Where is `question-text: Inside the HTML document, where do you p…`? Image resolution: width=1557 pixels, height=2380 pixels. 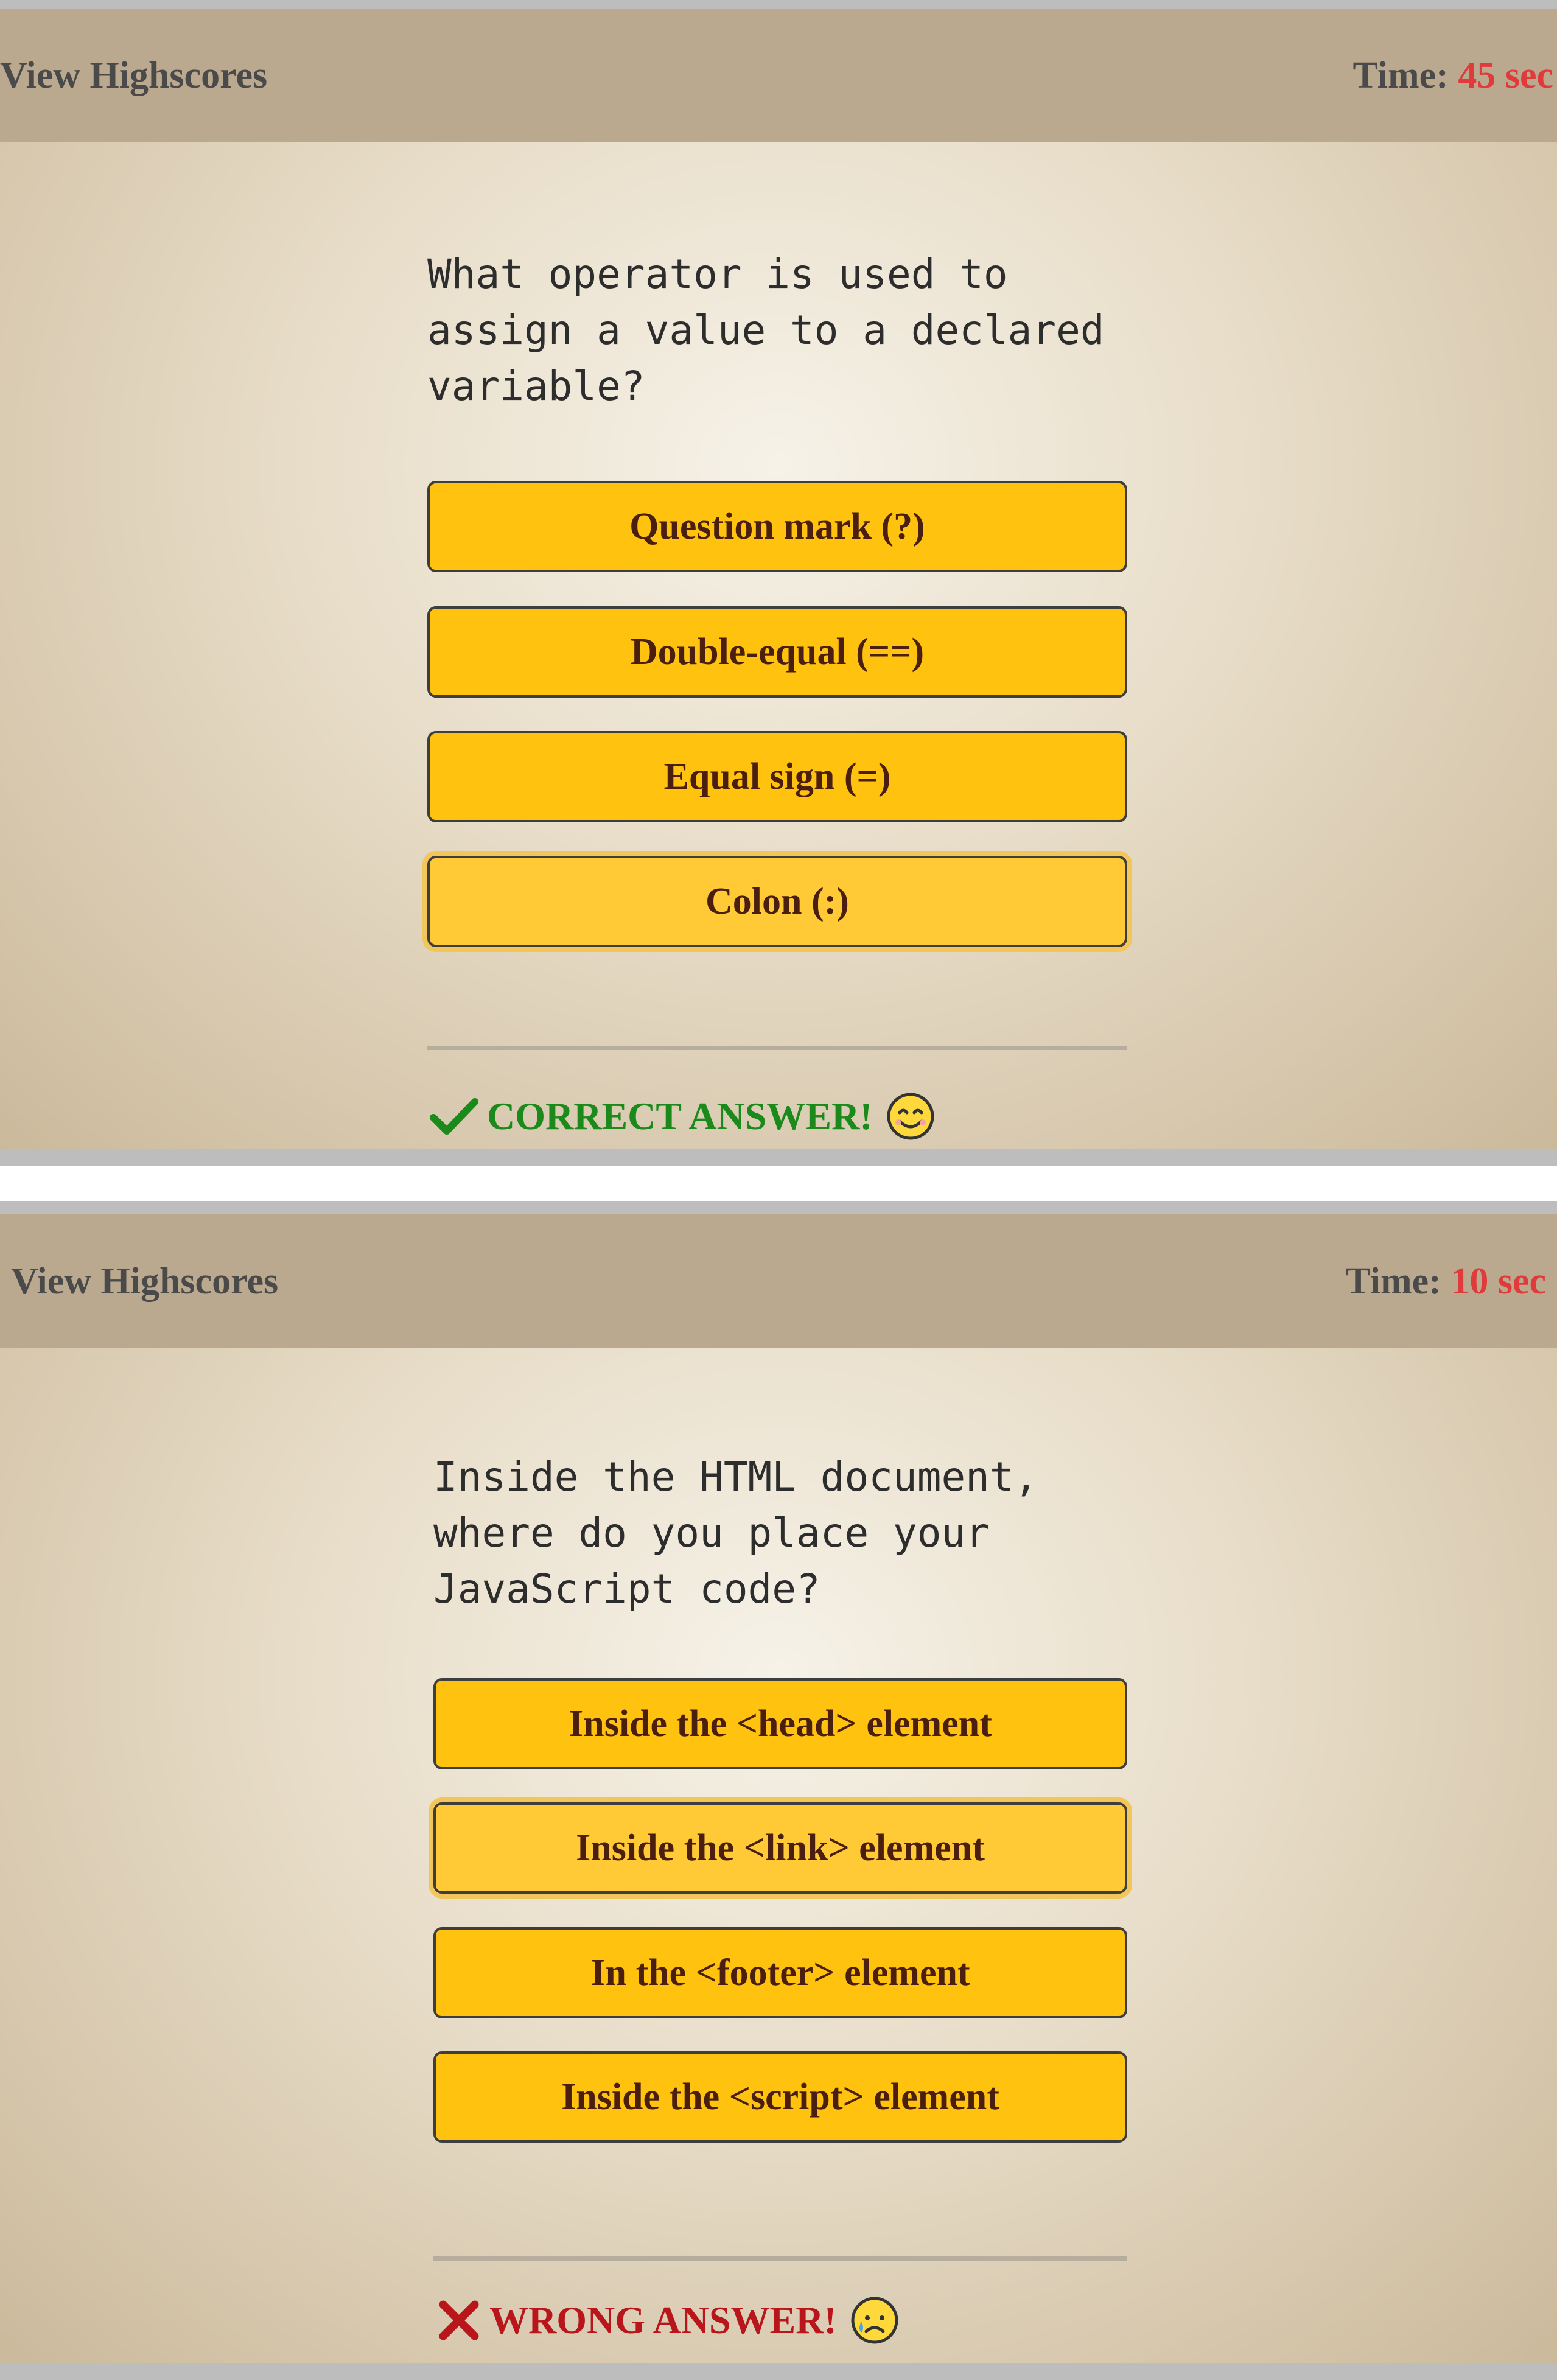
question-text: Inside the HTML document, where do you p… is located at coordinates (735, 1533).